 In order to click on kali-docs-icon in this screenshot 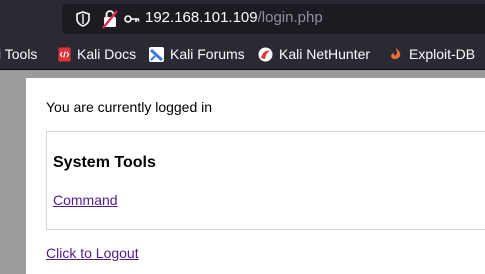, I will do `click(64, 54)`.